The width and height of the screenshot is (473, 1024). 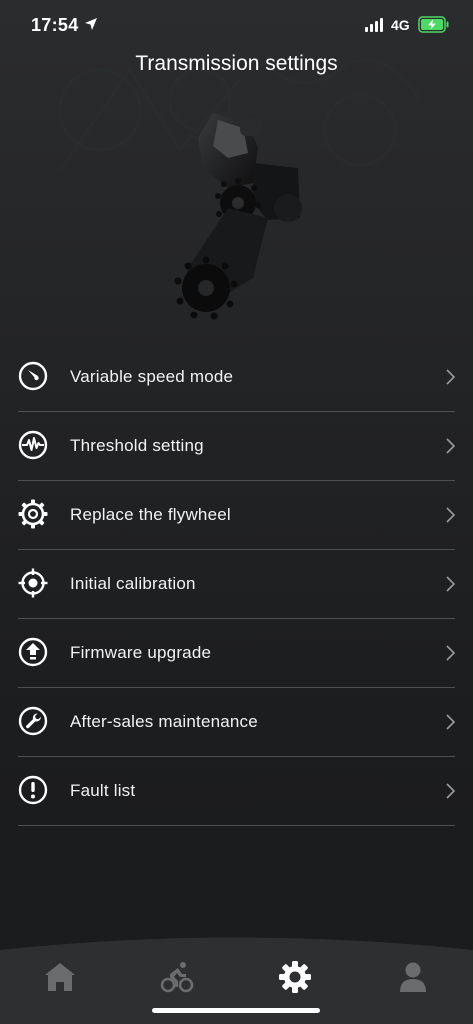 What do you see at coordinates (413, 977) in the screenshot?
I see `user-icon` at bounding box center [413, 977].